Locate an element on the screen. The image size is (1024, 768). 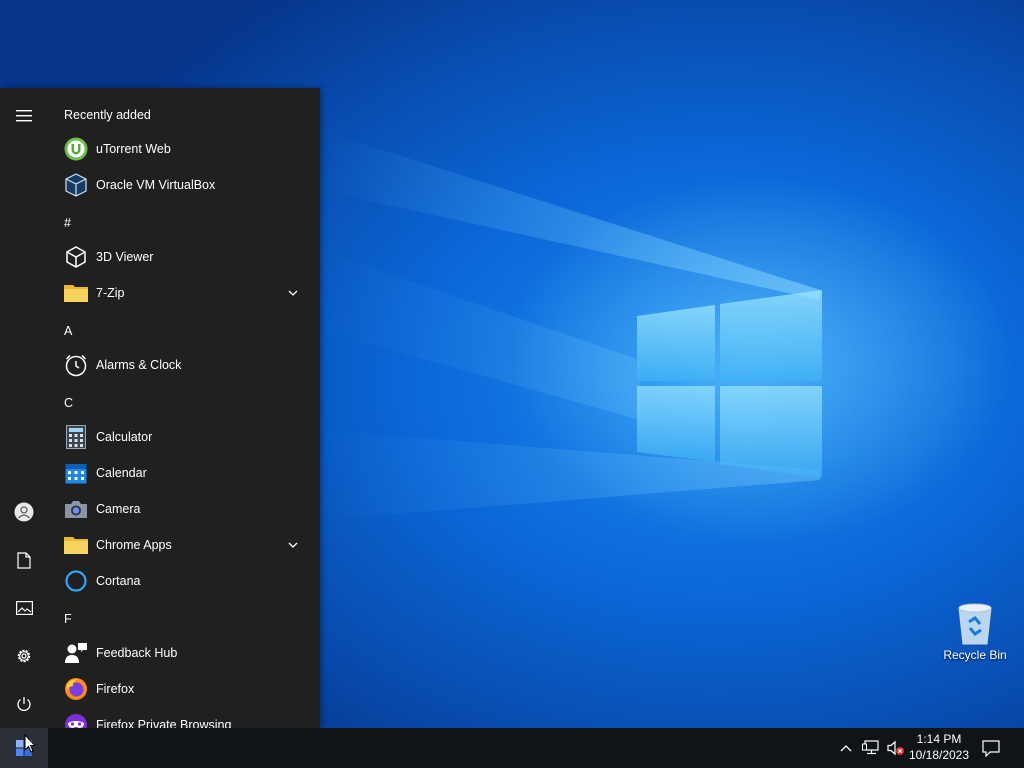
action-center-button is located at coordinates (991, 748).